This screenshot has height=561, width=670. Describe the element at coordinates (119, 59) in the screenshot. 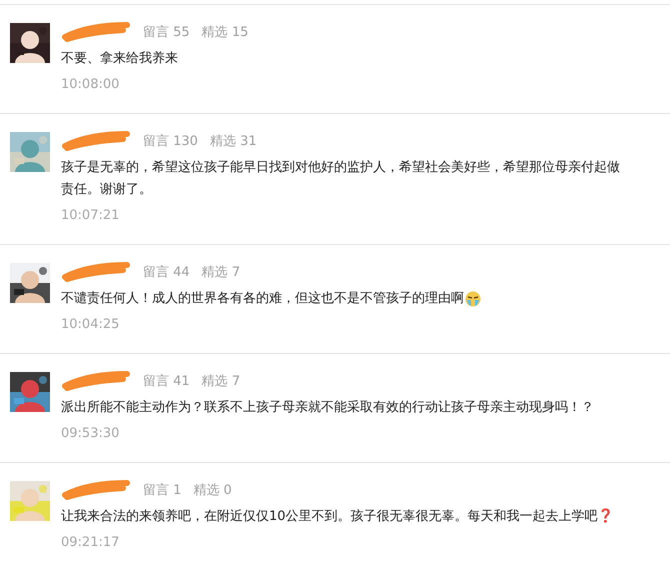

I see `comment-text: 不要、拿来给我养来` at that location.